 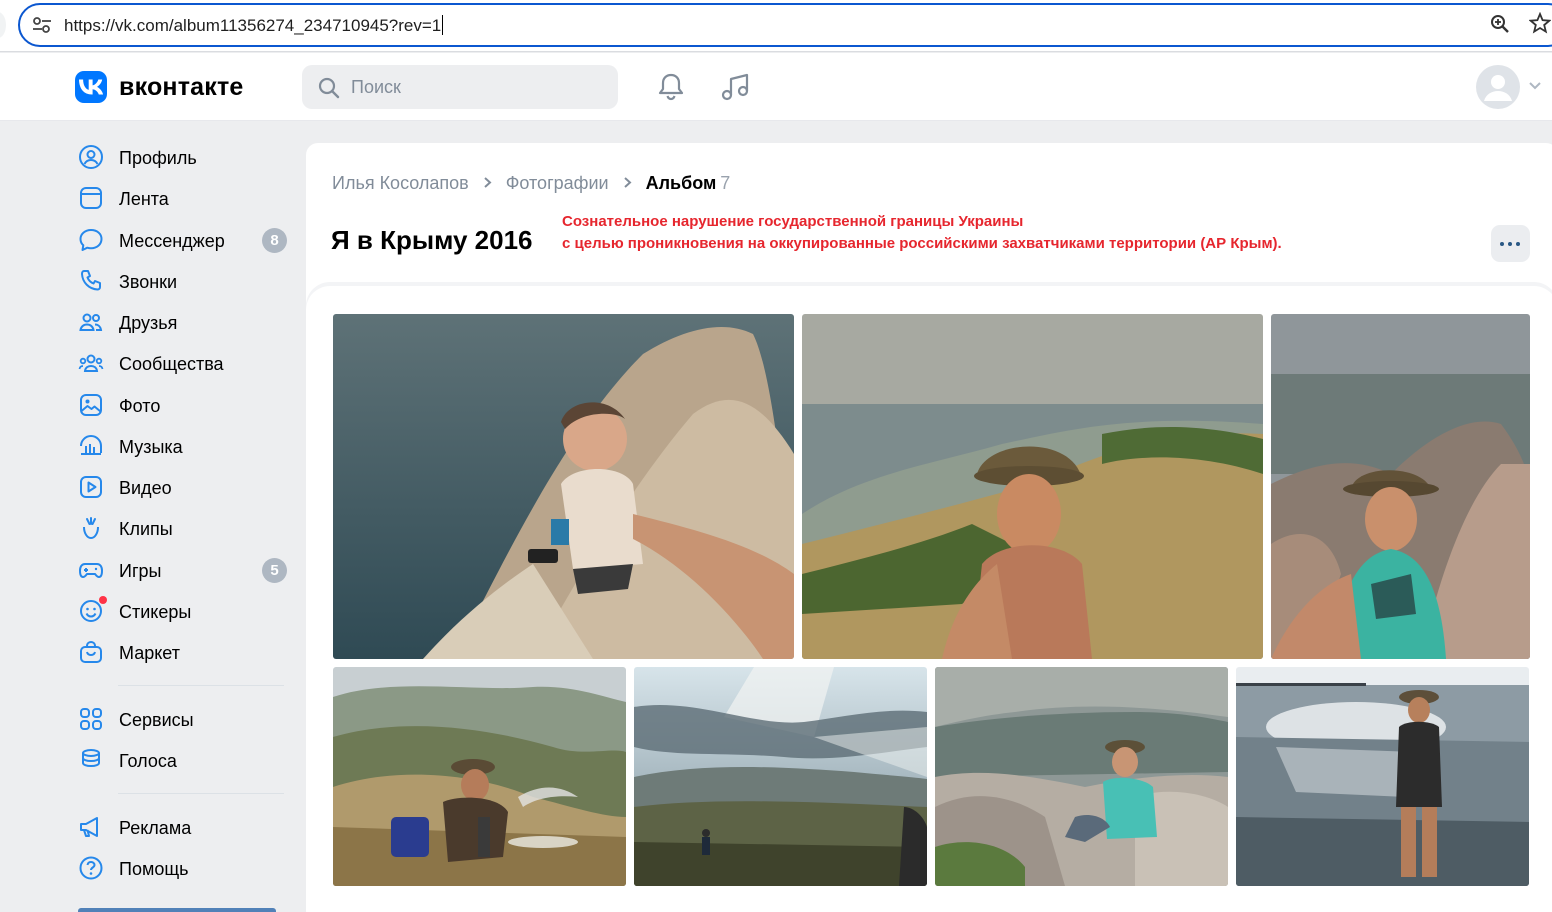 I want to click on sidebar-item-friends: Друзья, so click(x=185, y=321).